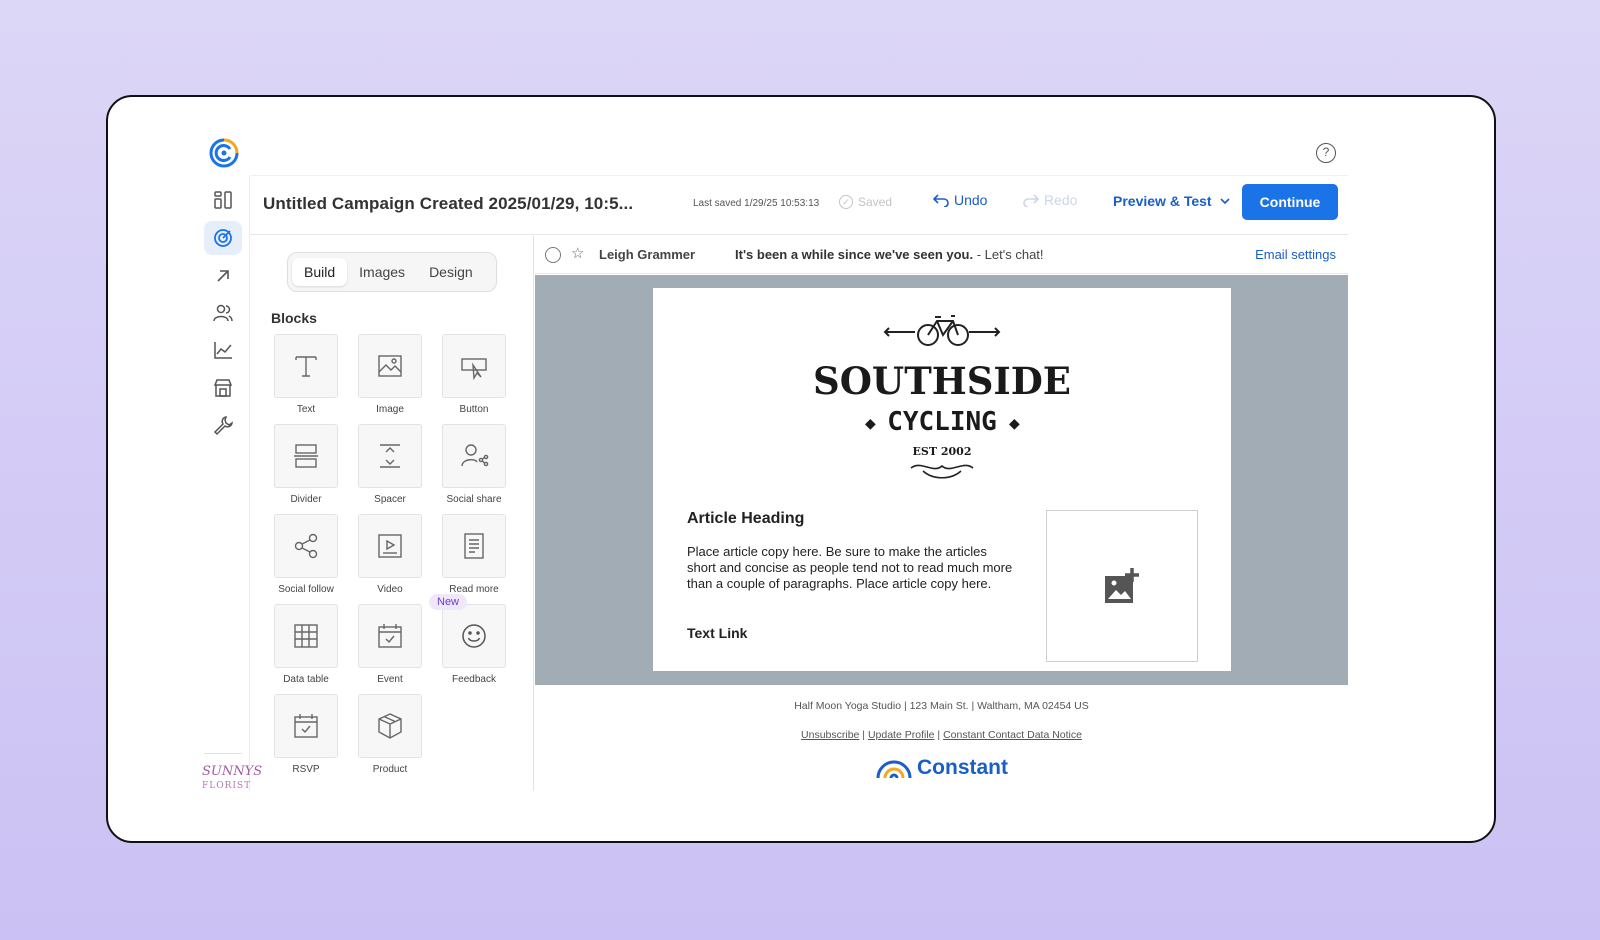  I want to click on dashboard-icon, so click(223, 200).